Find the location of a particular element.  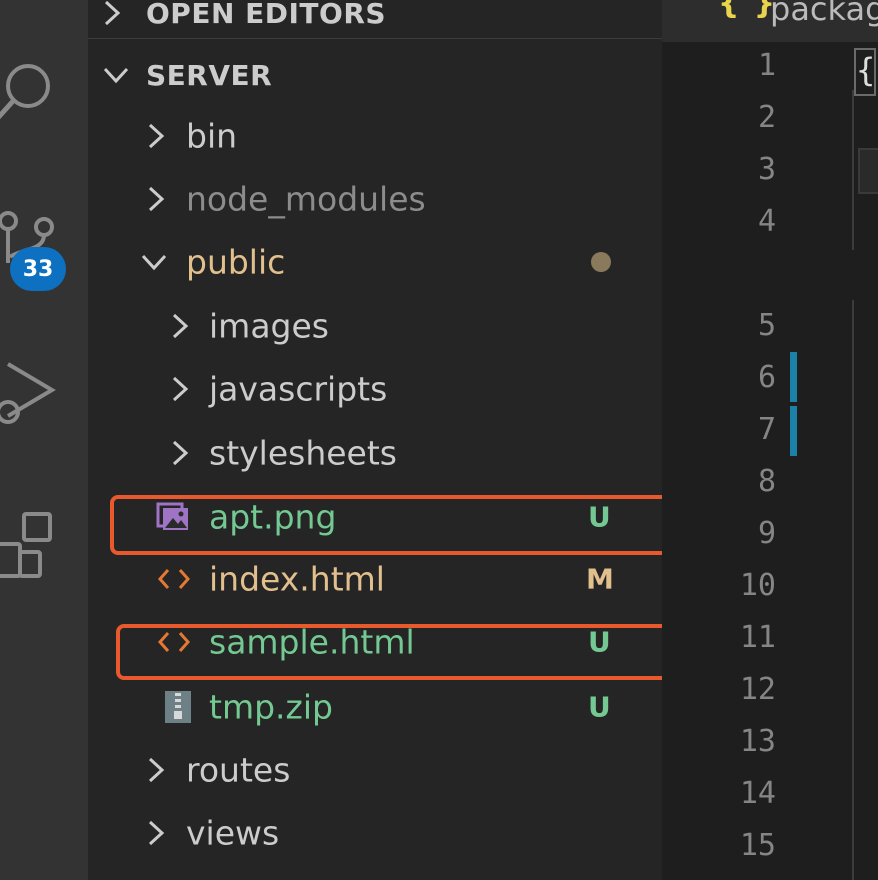

fold-region-marker is located at coordinates (868, 171).